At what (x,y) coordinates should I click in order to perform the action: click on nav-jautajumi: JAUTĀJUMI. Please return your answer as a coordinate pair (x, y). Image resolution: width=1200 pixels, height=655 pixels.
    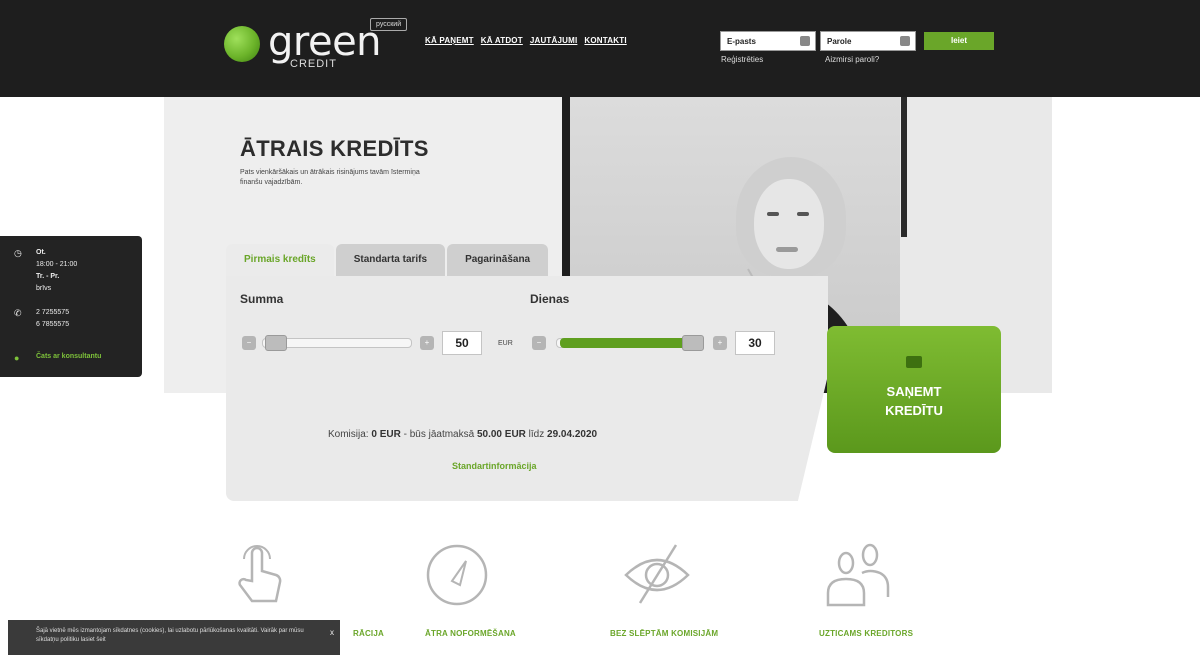
    Looking at the image, I should click on (554, 40).